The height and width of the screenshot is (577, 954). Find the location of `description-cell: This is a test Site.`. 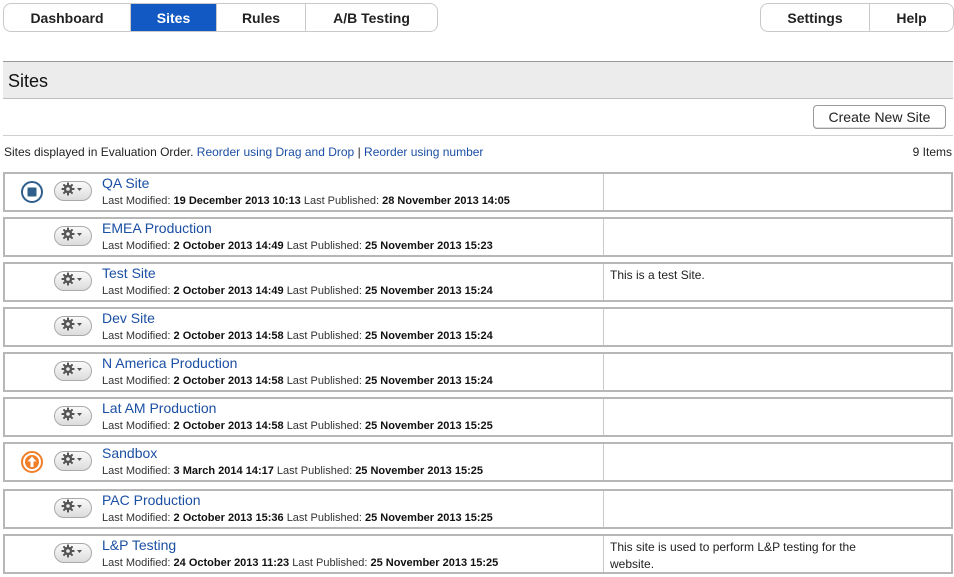

description-cell: This is a test Site. is located at coordinates (777, 282).